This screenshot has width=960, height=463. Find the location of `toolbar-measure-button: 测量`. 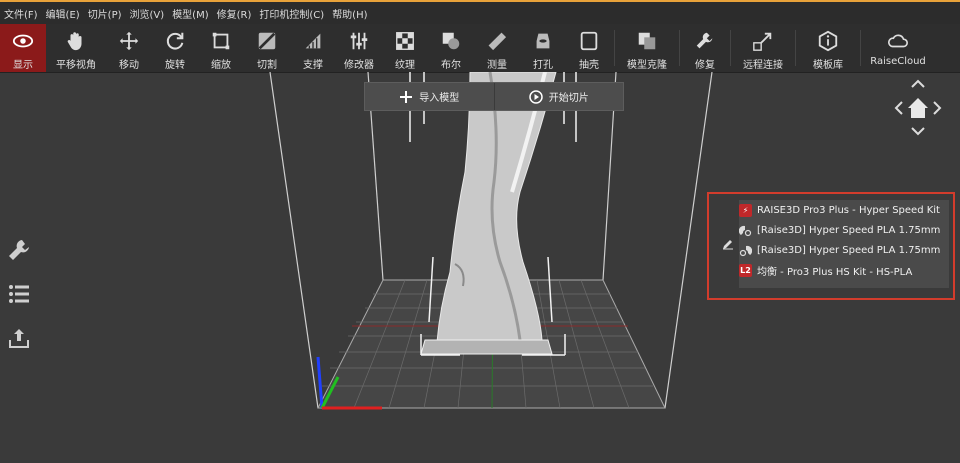

toolbar-measure-button: 测量 is located at coordinates (497, 48).